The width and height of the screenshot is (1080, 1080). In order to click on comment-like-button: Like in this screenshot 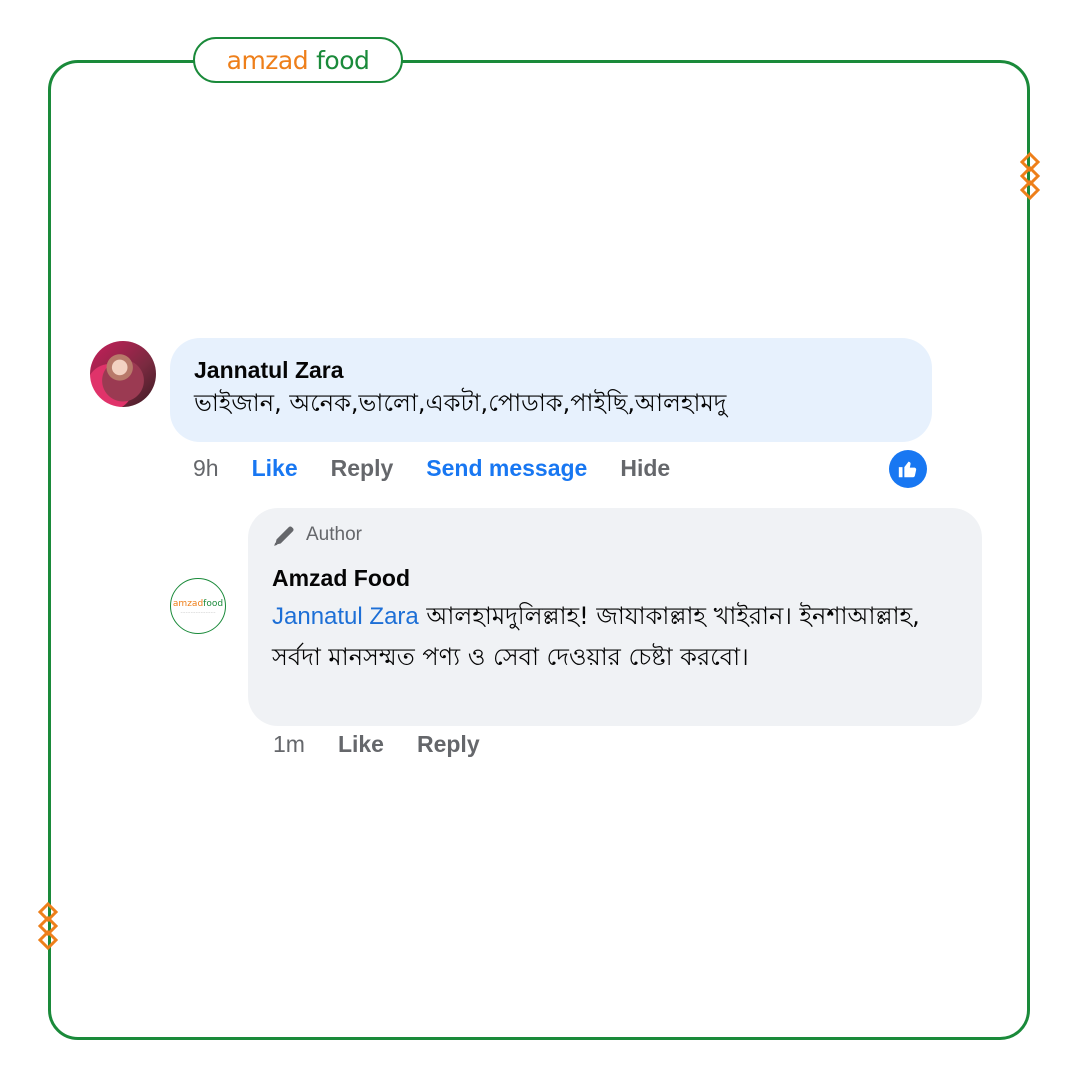, I will do `click(275, 468)`.